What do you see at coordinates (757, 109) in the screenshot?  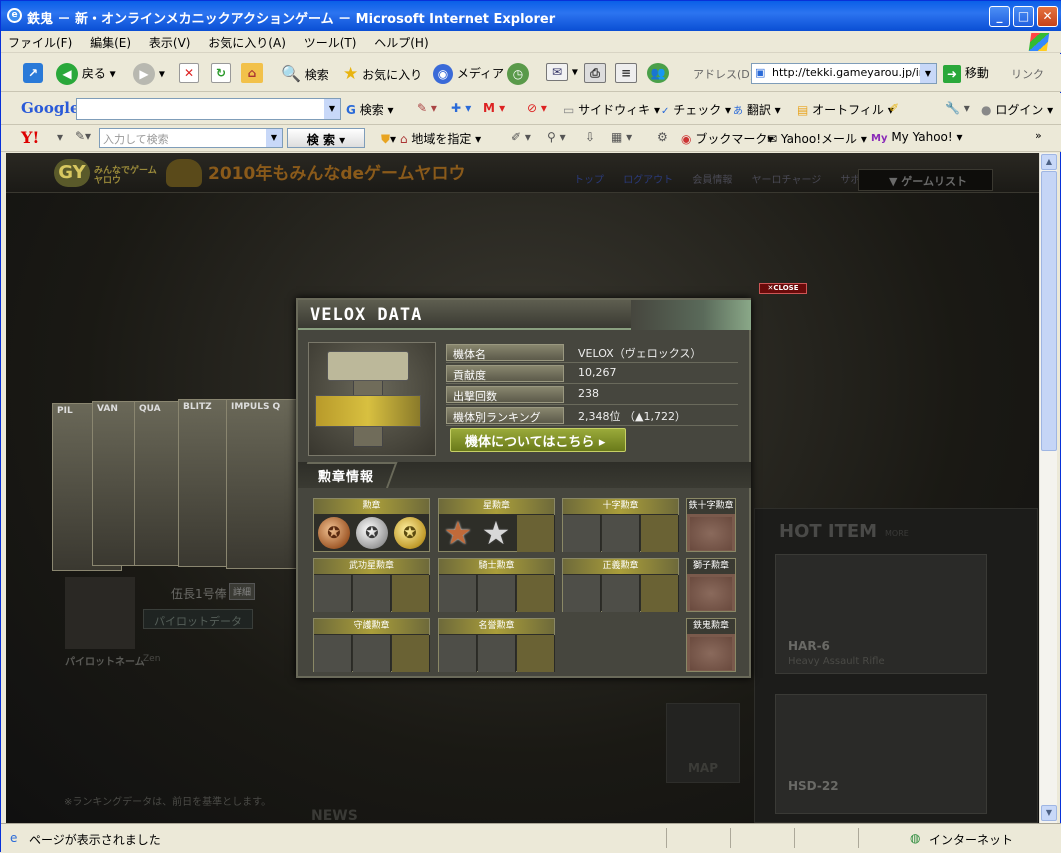 I see `translate-button: あ 翻訳 ▾` at bounding box center [757, 109].